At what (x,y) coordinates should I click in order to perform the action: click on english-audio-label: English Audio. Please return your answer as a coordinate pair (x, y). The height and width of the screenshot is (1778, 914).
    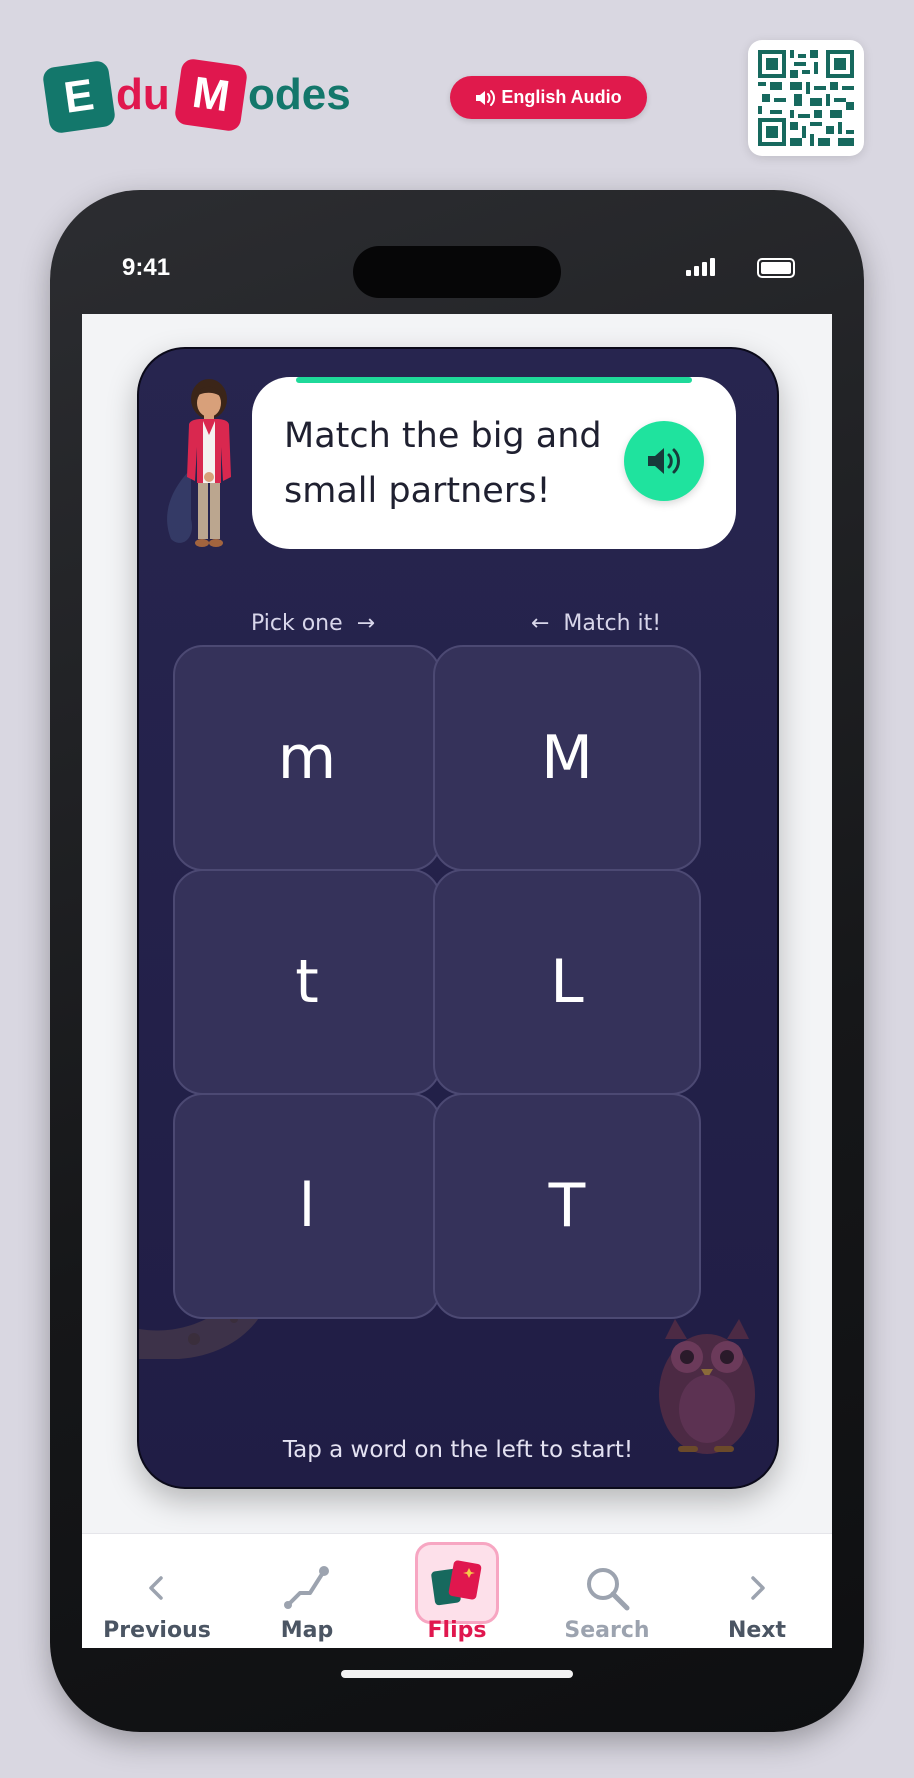
    Looking at the image, I should click on (561, 97).